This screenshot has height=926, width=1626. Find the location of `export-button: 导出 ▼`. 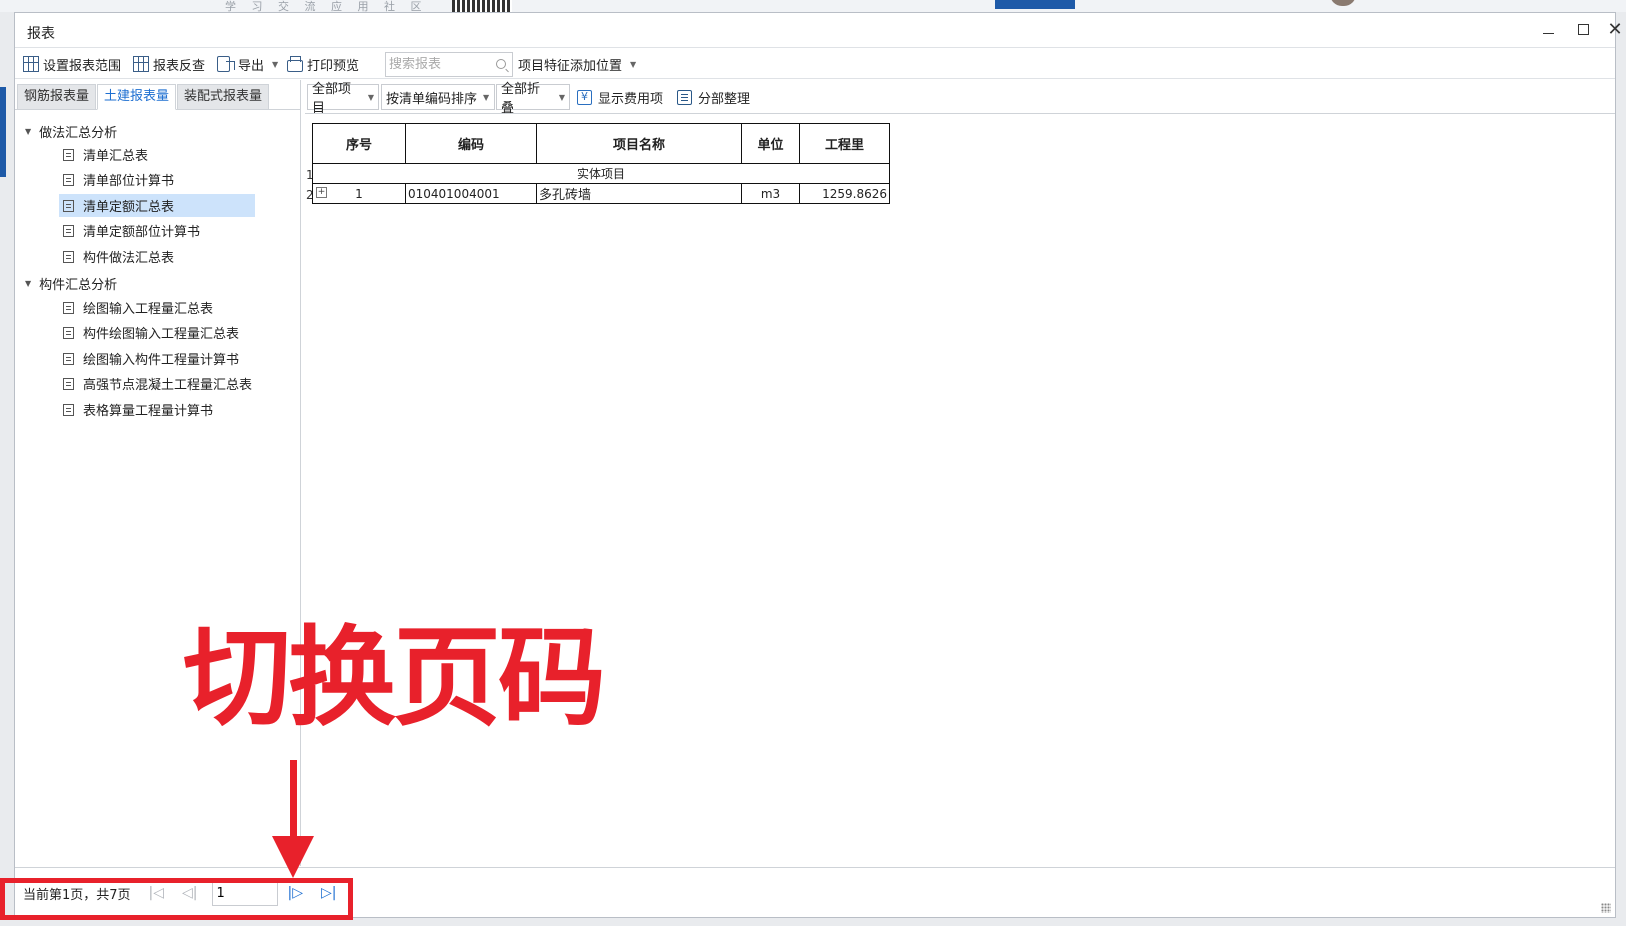

export-button: 导出 ▼ is located at coordinates (247, 64).